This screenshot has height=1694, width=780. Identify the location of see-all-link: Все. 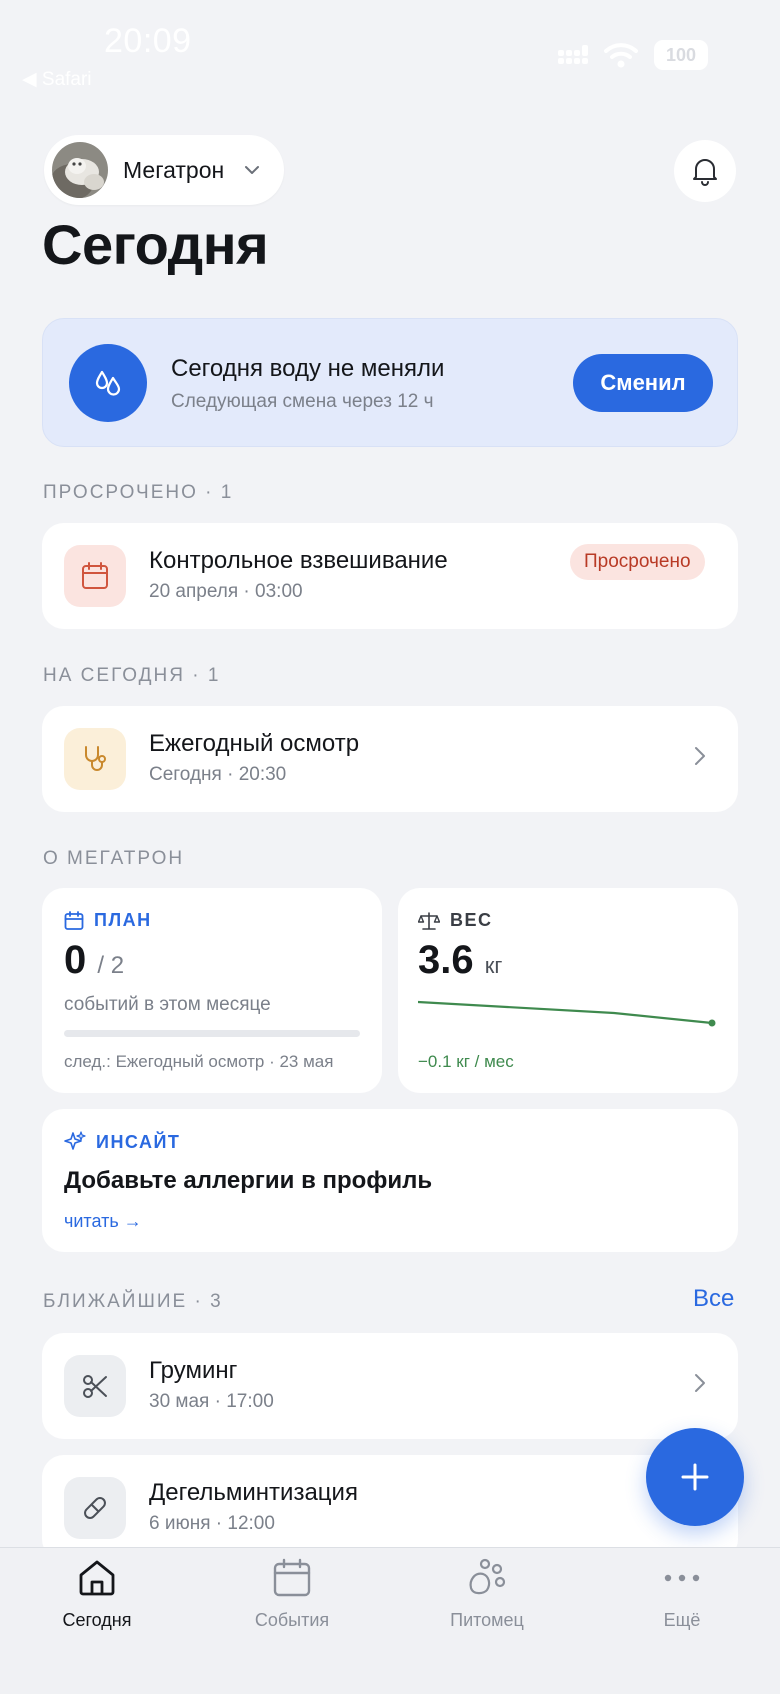
(713, 1299).